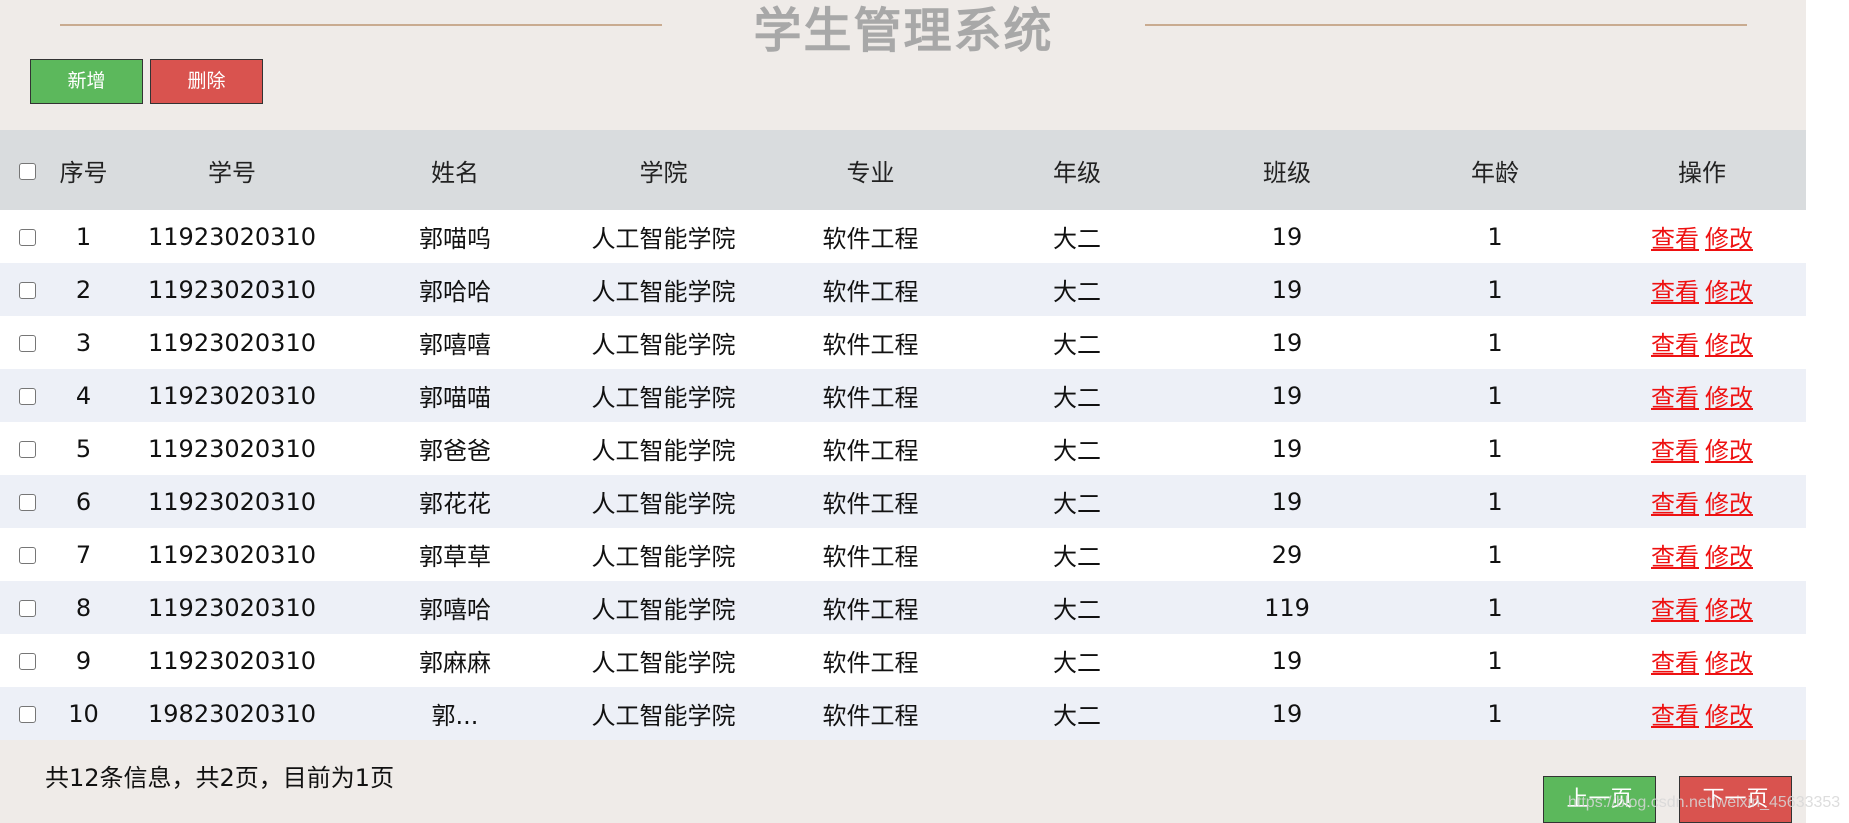 This screenshot has width=1849, height=823. What do you see at coordinates (1704, 802) in the screenshot?
I see `watermark: https://blog.csdn.net/weixin_45633353` at bounding box center [1704, 802].